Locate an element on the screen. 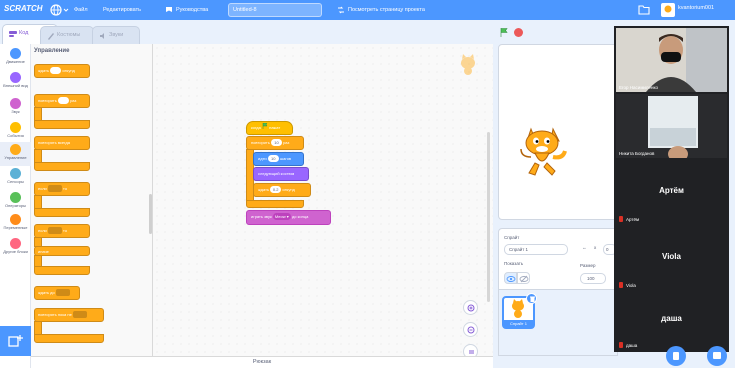 The height and width of the screenshot is (368, 735). sprite-name-input: Спрайт 1 is located at coordinates (536, 249).